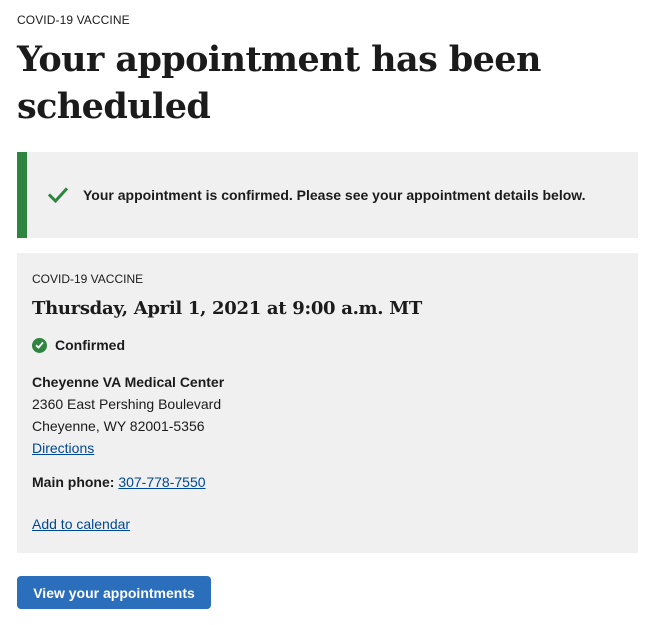  What do you see at coordinates (127, 404) in the screenshot?
I see `facility-address-line1: 2360 East Pershing Boulevard` at bounding box center [127, 404].